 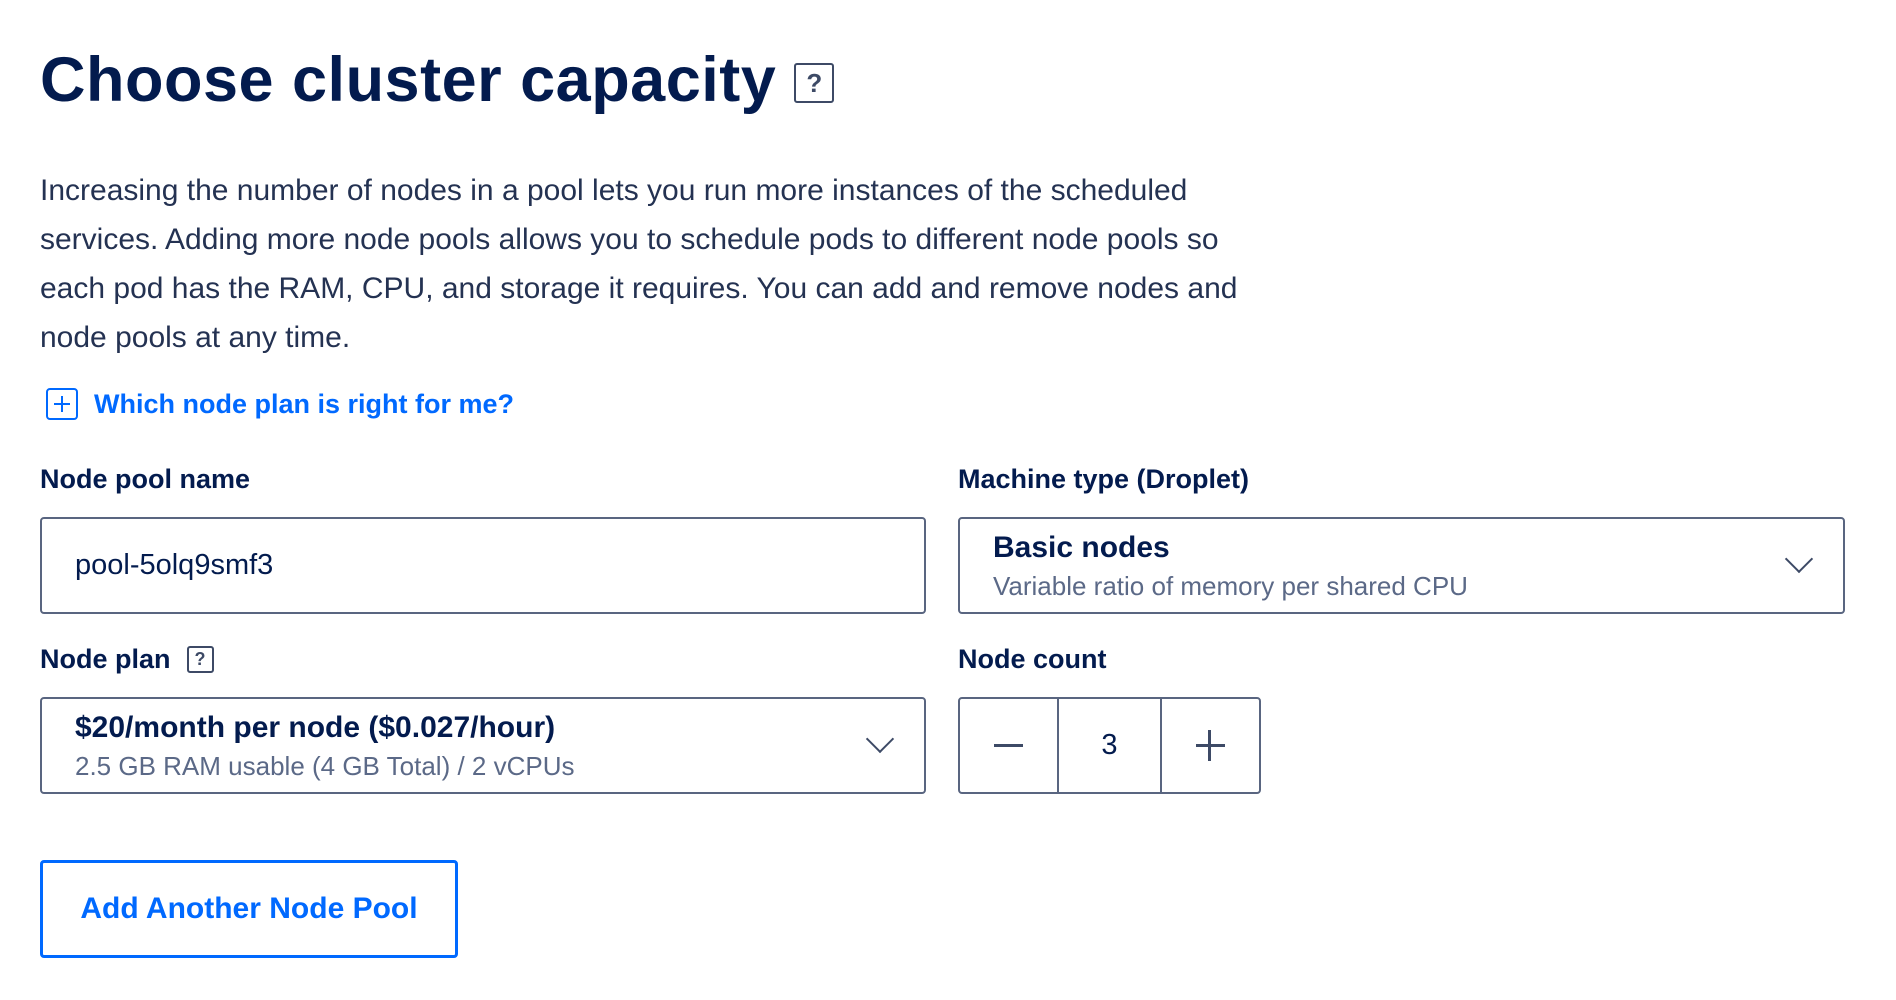 What do you see at coordinates (62, 404) in the screenshot?
I see `plus-box-icon` at bounding box center [62, 404].